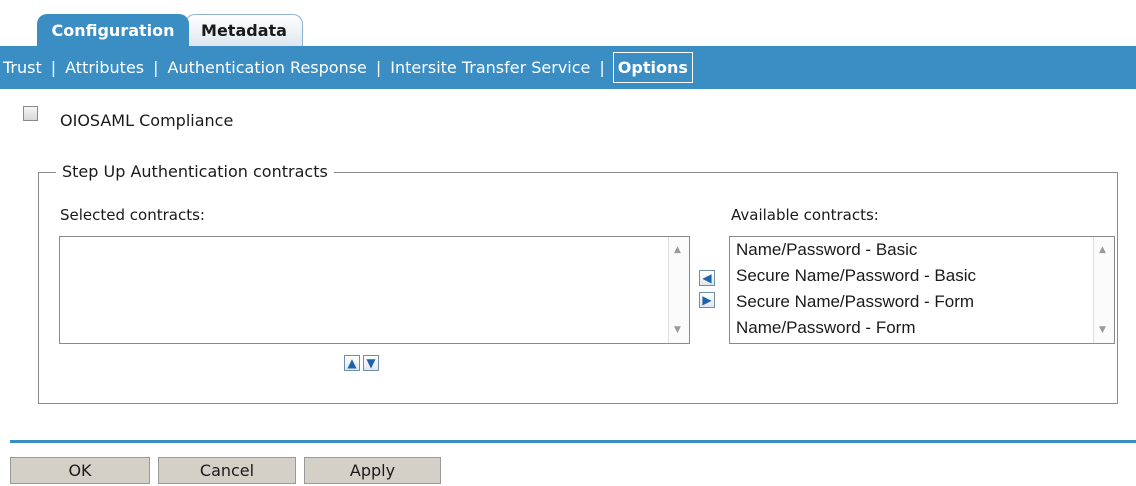  Describe the element at coordinates (573, 441) in the screenshot. I see `footer-divider` at that location.